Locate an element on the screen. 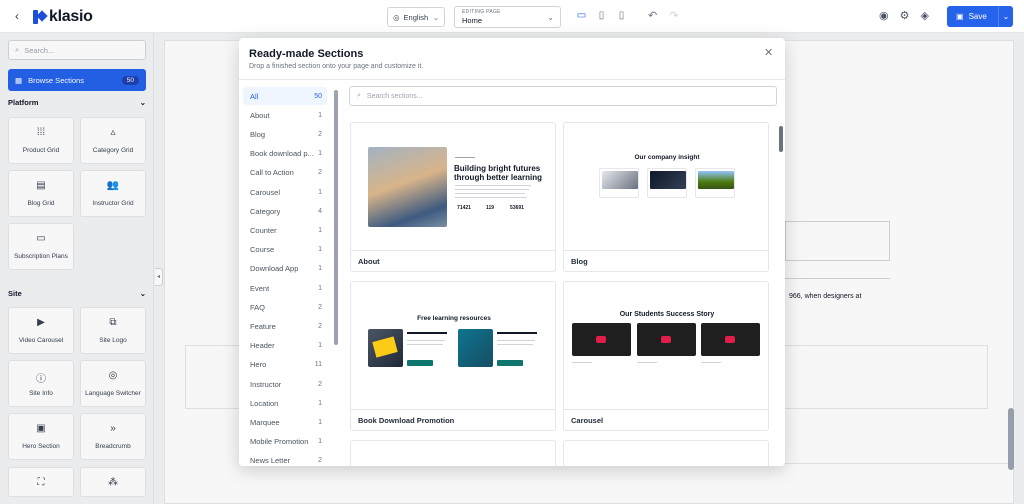 The height and width of the screenshot is (504, 1024). save-button: ▣ Save is located at coordinates (972, 16).